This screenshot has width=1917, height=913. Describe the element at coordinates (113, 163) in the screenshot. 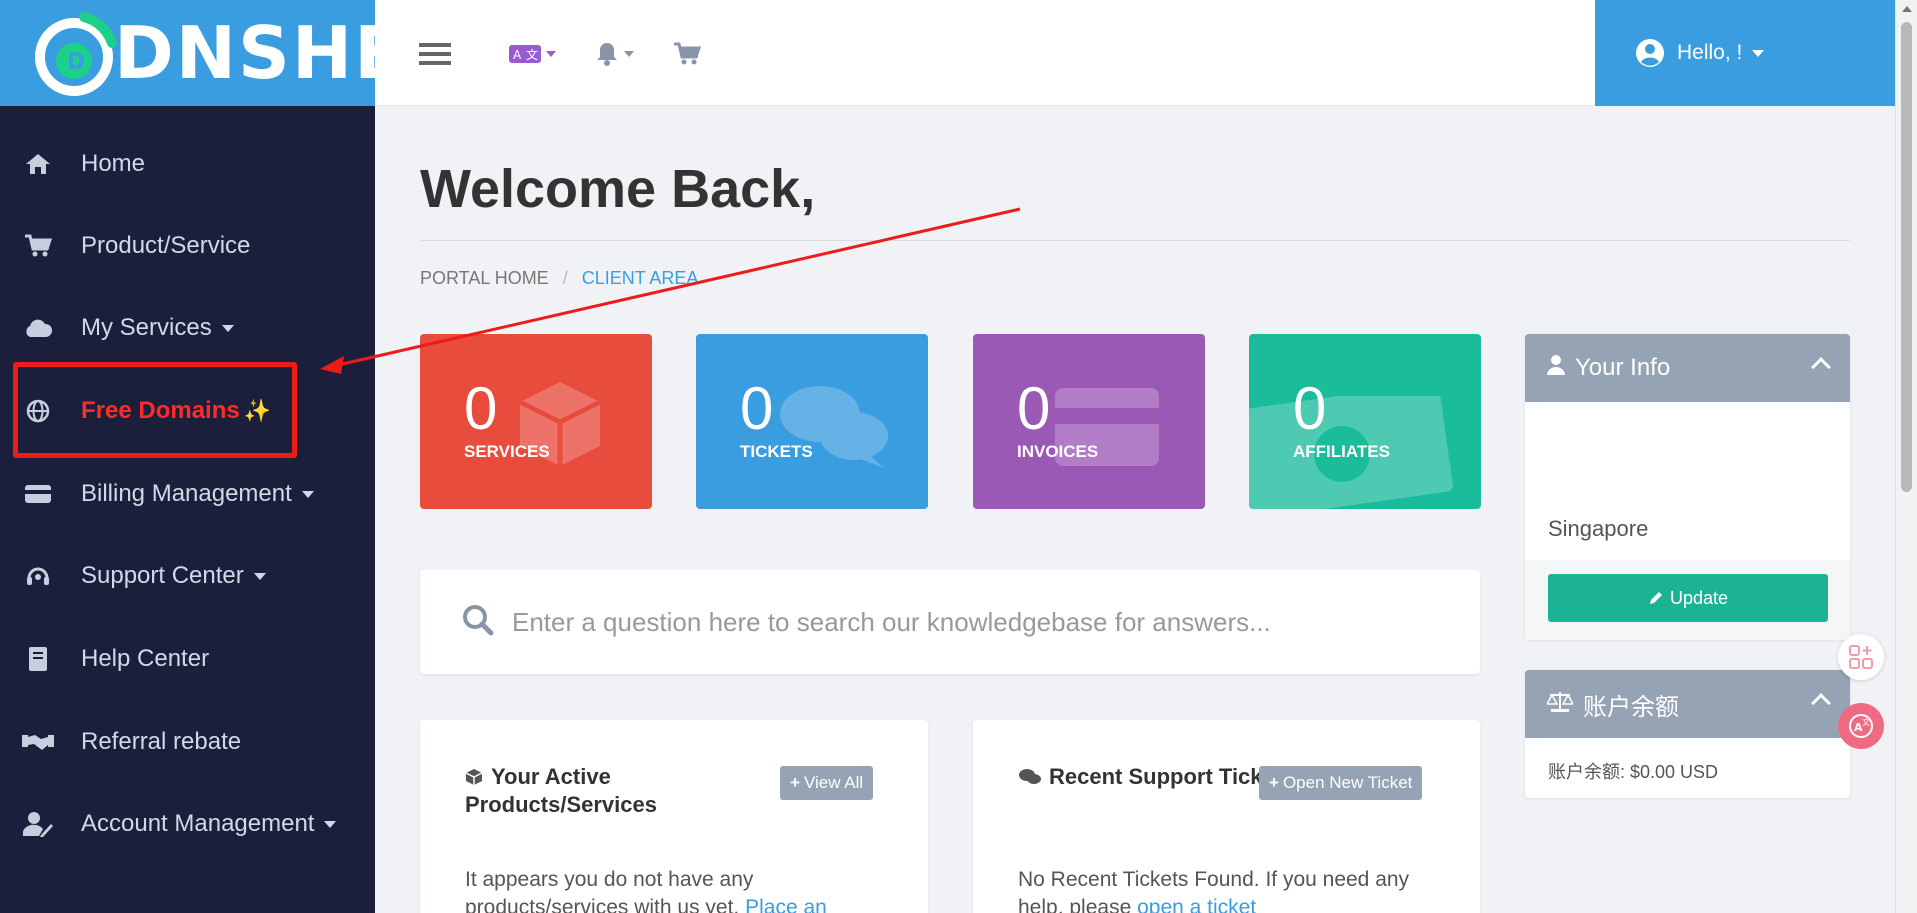

I see `sidebar-item-label: Home` at that location.